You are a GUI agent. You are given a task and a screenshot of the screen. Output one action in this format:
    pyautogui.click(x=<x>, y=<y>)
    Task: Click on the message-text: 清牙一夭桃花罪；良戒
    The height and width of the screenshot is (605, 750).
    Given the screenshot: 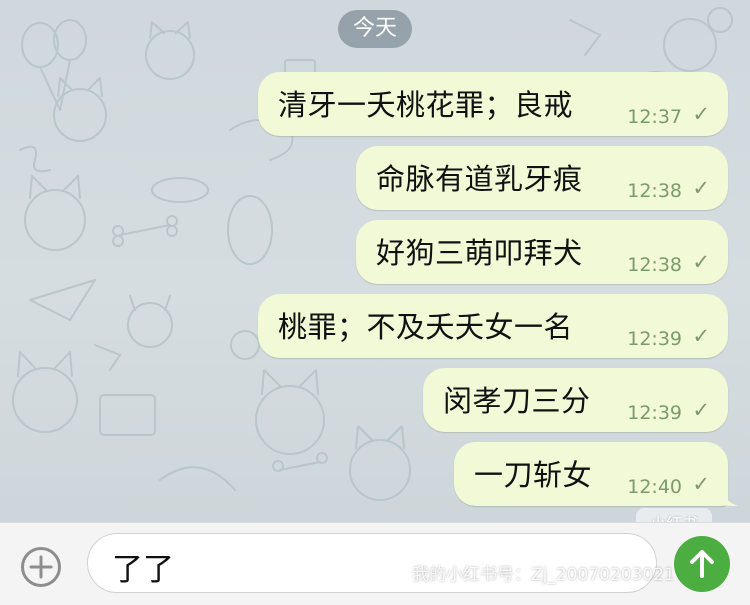 What is the action you would take?
    pyautogui.click(x=426, y=105)
    